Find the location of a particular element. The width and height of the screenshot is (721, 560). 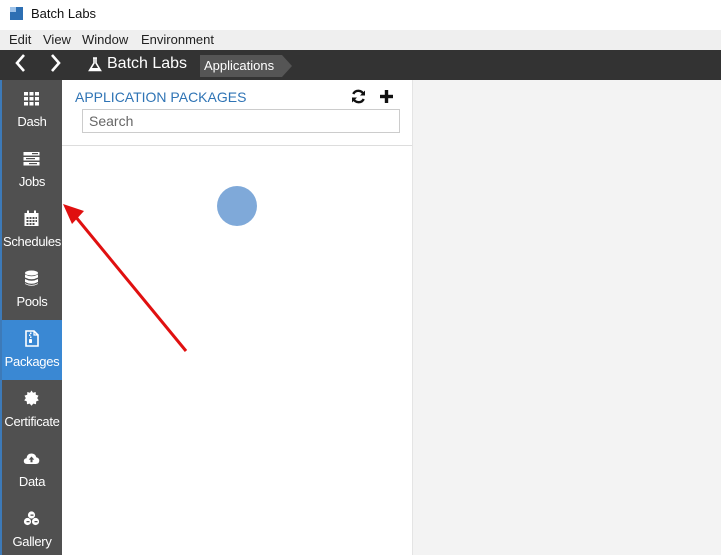

refresh-button is located at coordinates (358, 96).